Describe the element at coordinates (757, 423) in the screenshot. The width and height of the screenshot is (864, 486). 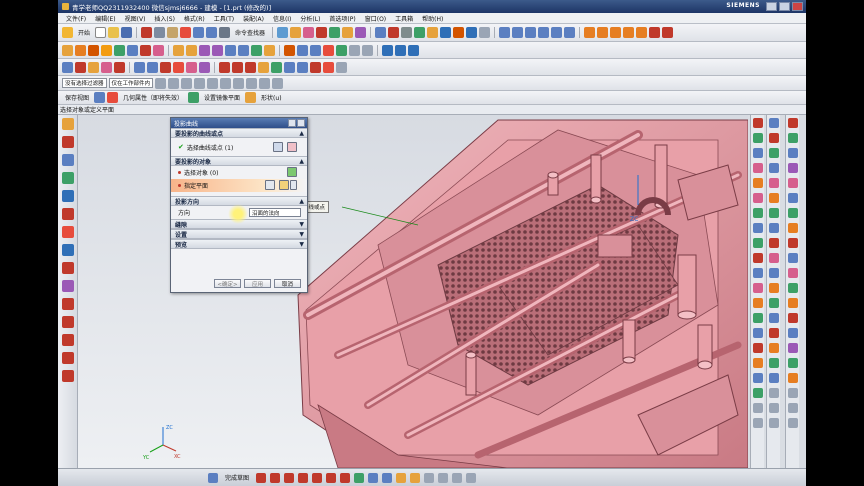
I see `check-icon` at that location.